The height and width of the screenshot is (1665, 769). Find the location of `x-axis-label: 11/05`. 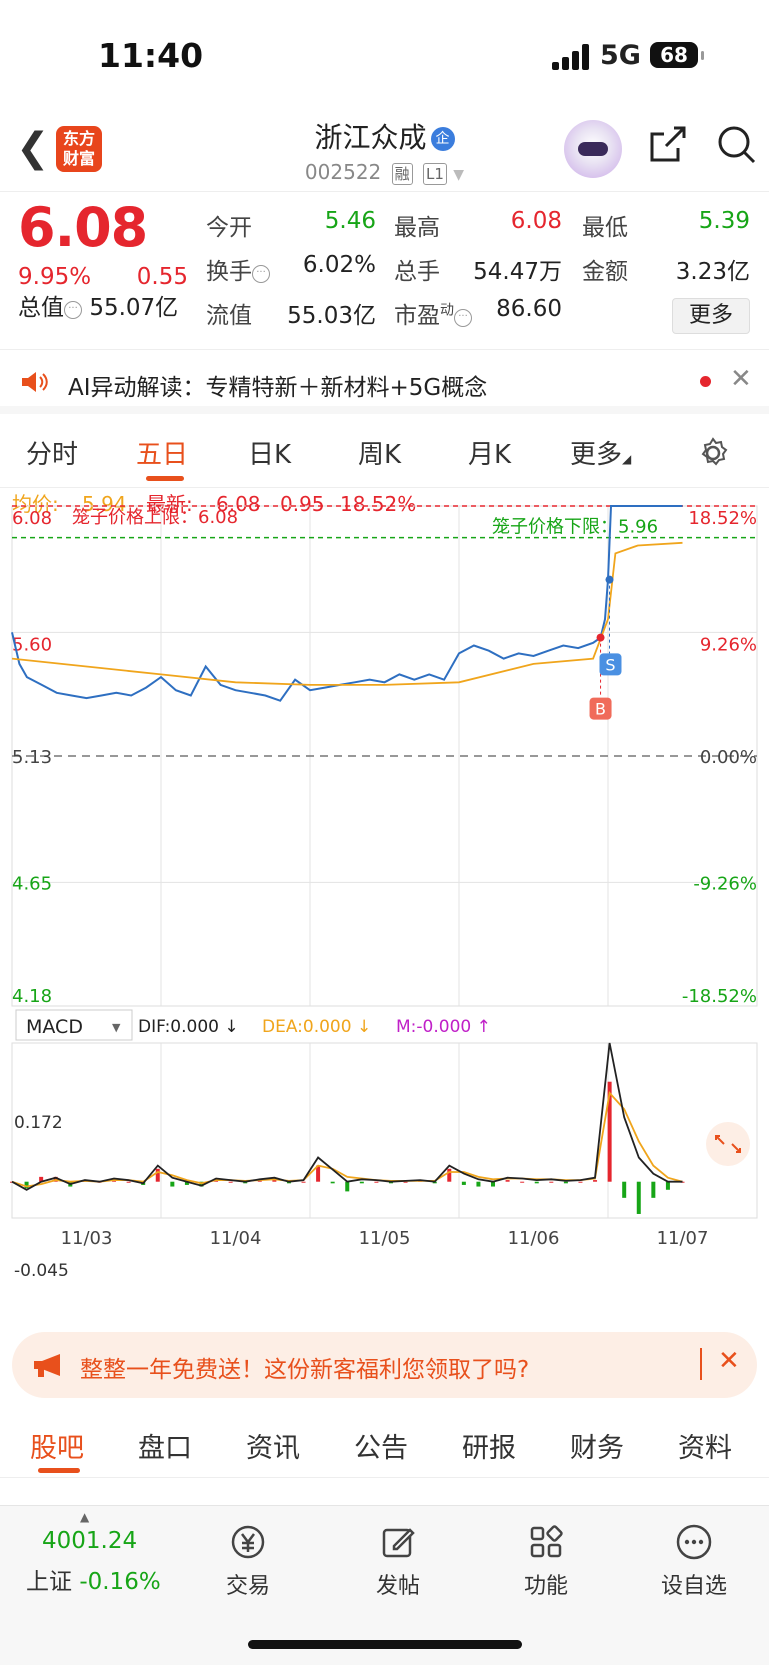

x-axis-label: 11/05 is located at coordinates (385, 1238).